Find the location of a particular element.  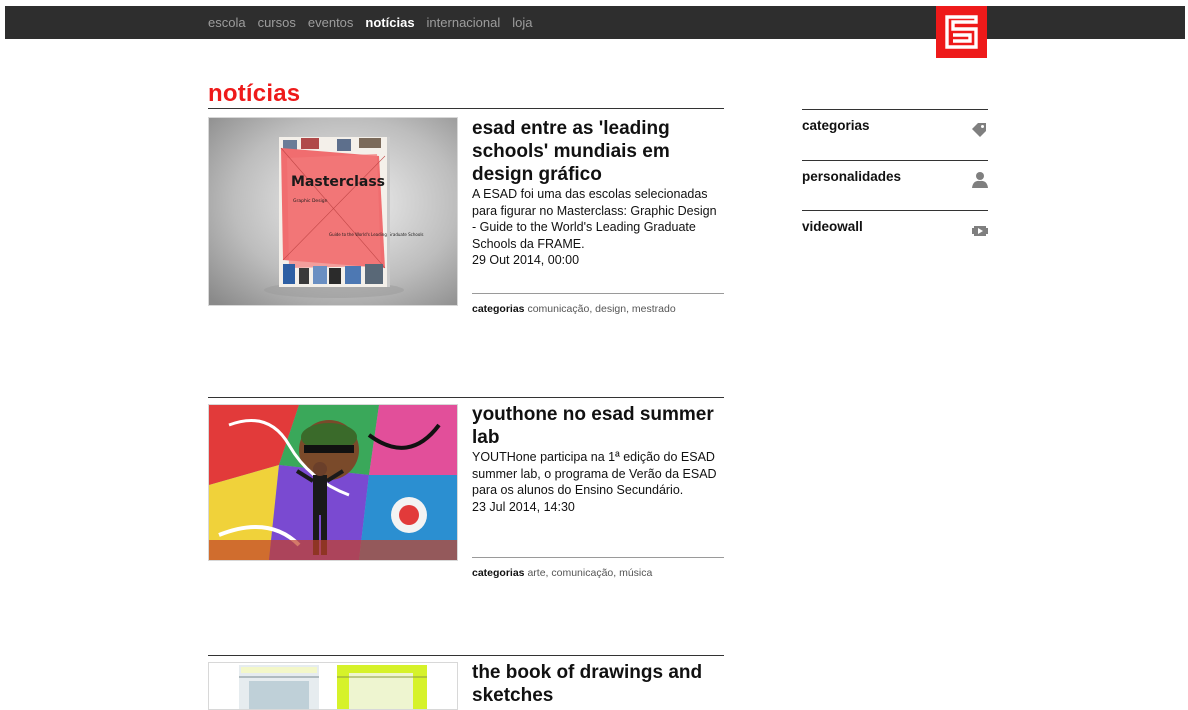

article-categories: categorias comunicação, design, mestrado is located at coordinates (574, 309).